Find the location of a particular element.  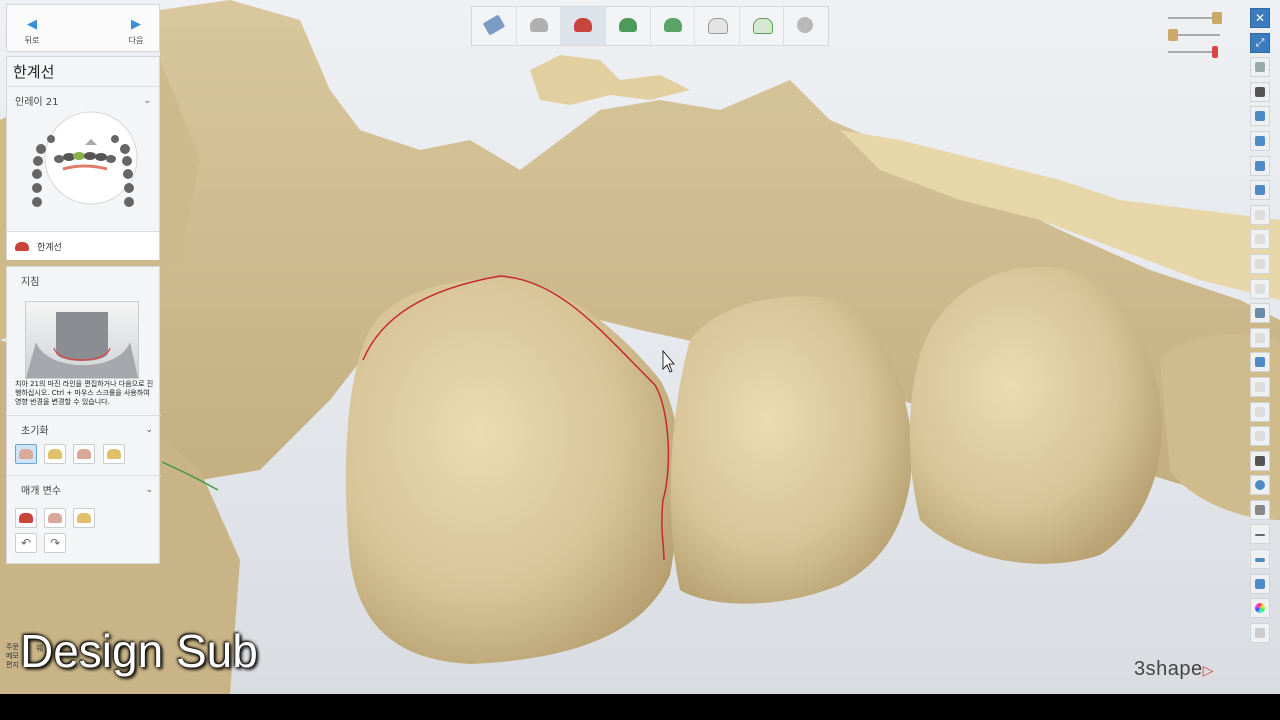

arrow-left-icon: ◀ is located at coordinates (32, 24).